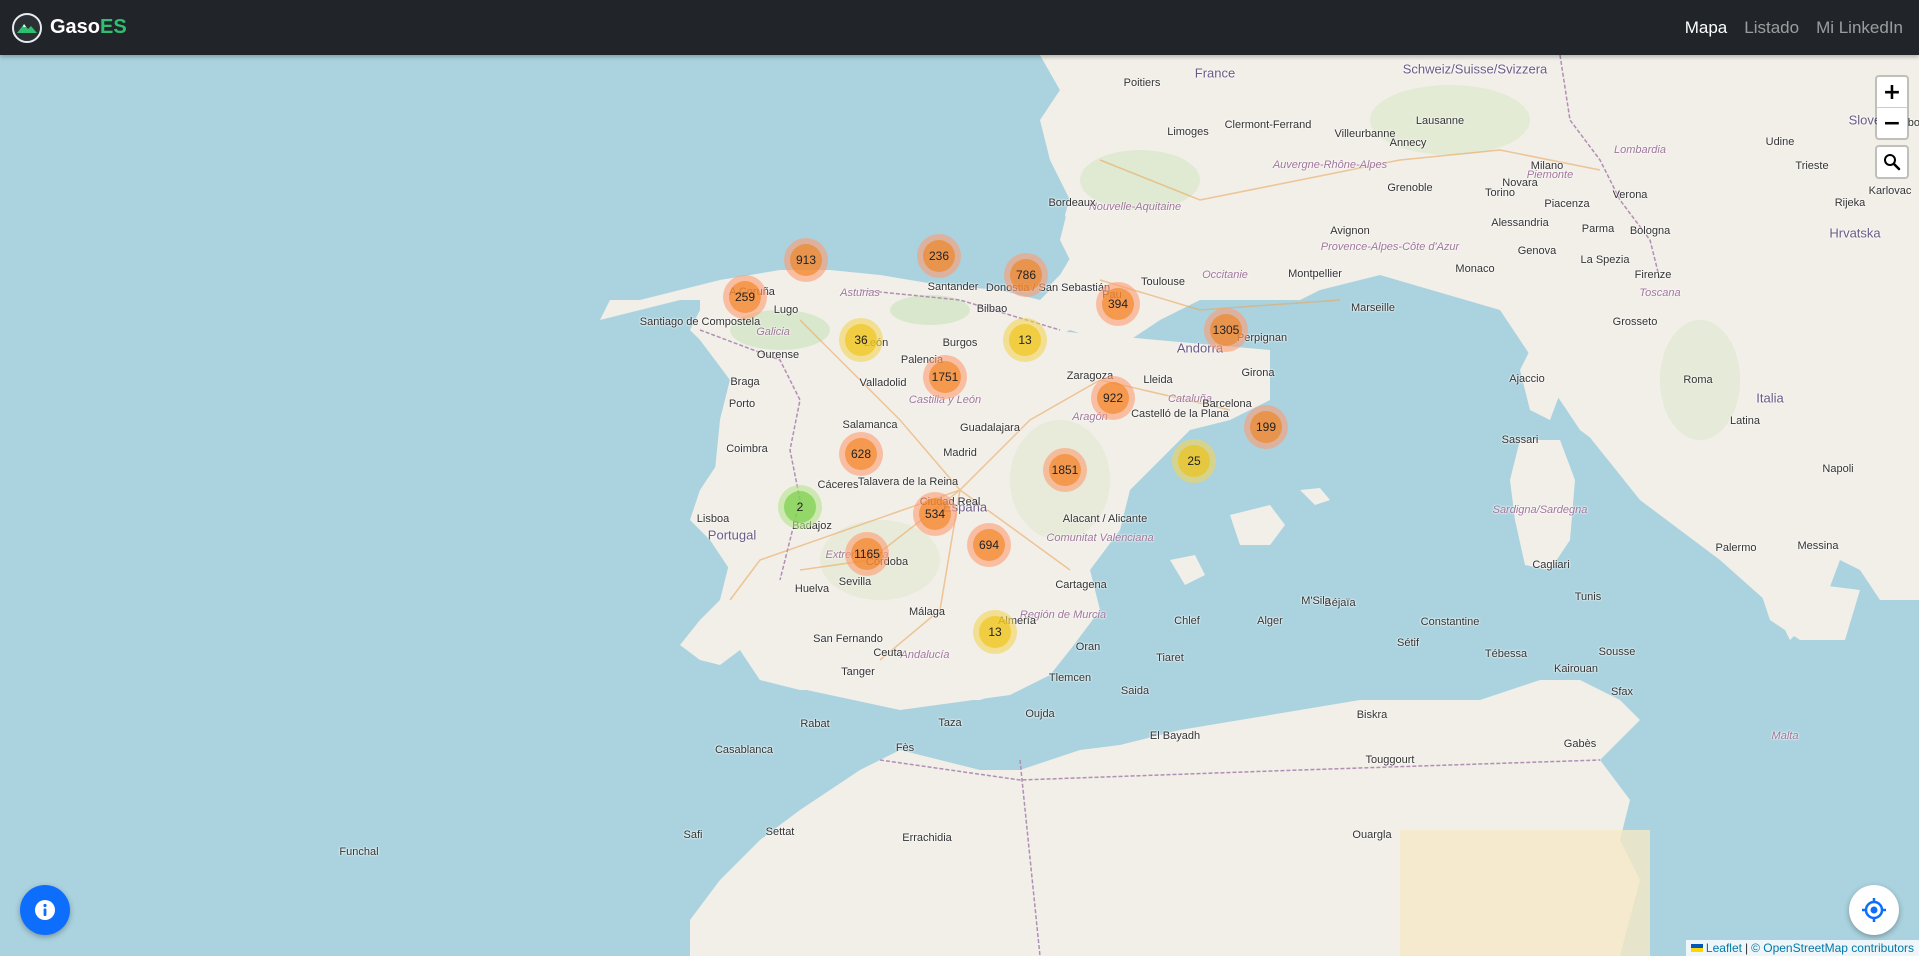 The height and width of the screenshot is (956, 1919). Describe the element at coordinates (1706, 28) in the screenshot. I see `nav-link-mapa: Mapa` at that location.